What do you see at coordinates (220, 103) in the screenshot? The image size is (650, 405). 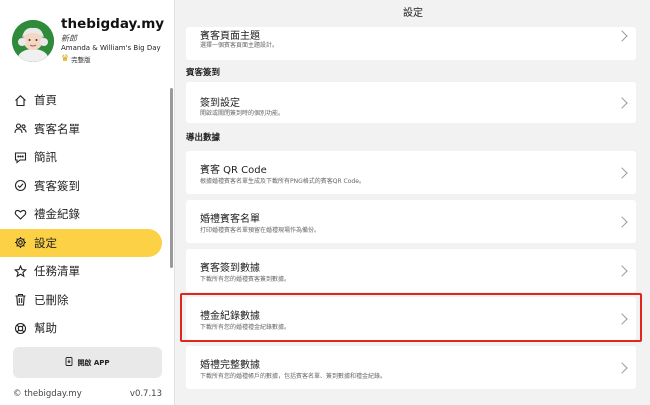 I see `card-title: 簽到設定` at bounding box center [220, 103].